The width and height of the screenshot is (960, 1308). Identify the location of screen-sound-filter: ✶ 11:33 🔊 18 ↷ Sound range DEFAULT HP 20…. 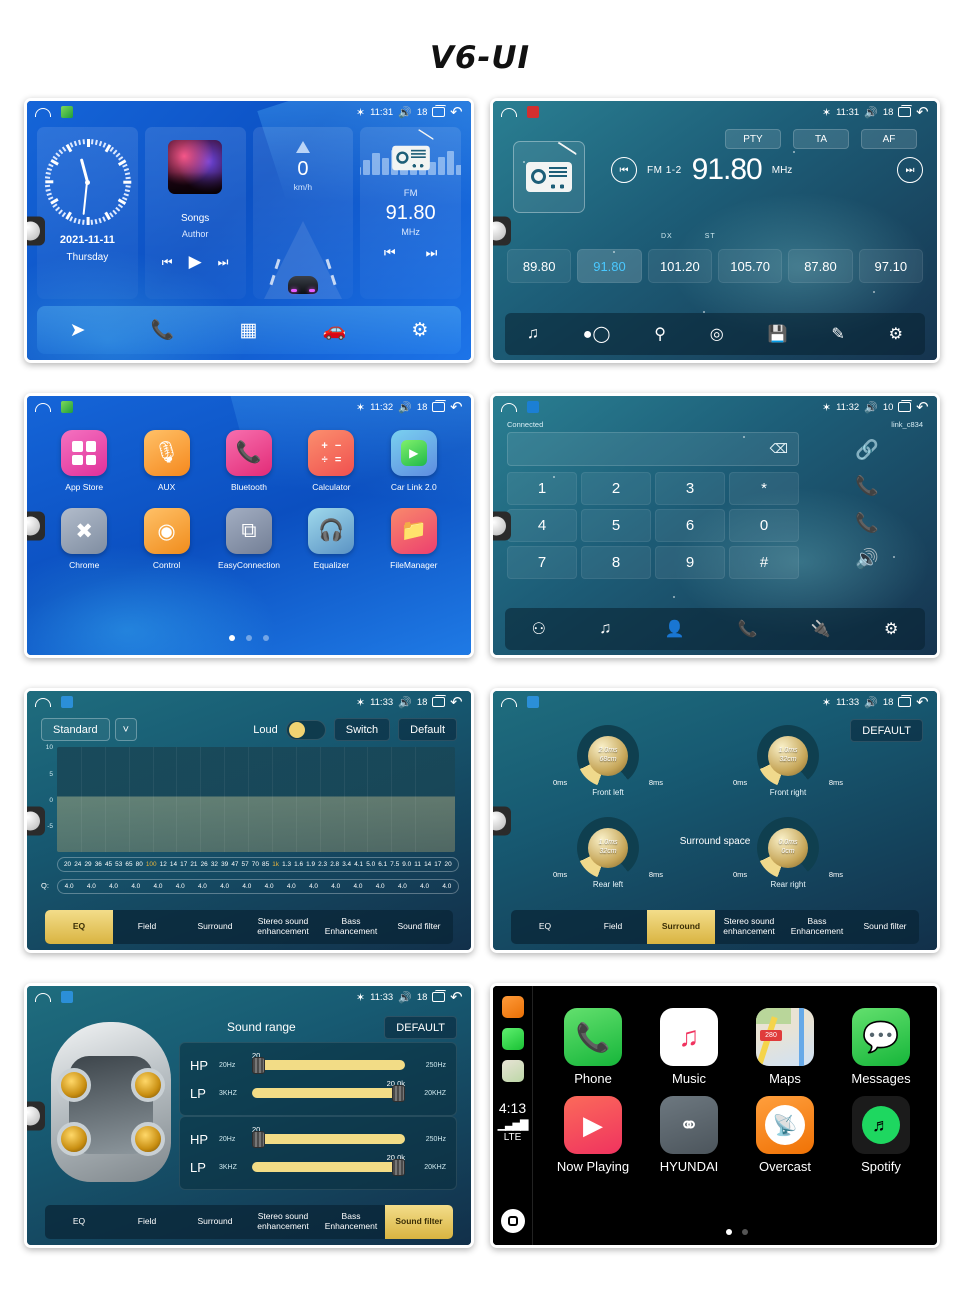
(249, 1115).